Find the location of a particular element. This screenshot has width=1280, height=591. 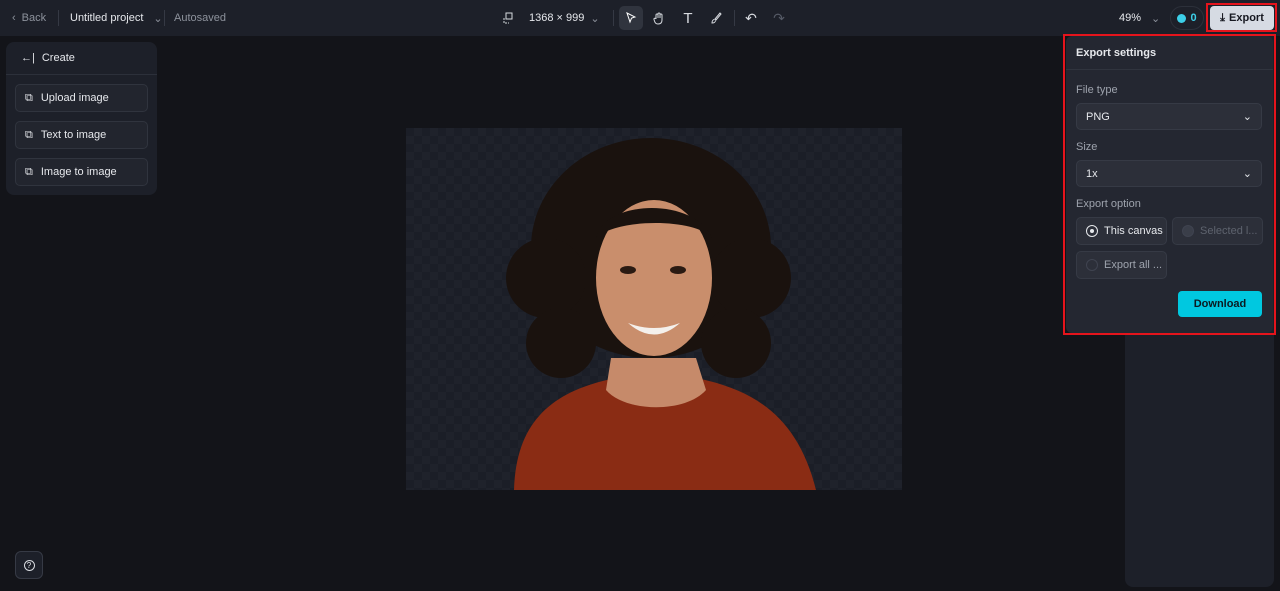

undo-button: ↶ is located at coordinates (751, 18).